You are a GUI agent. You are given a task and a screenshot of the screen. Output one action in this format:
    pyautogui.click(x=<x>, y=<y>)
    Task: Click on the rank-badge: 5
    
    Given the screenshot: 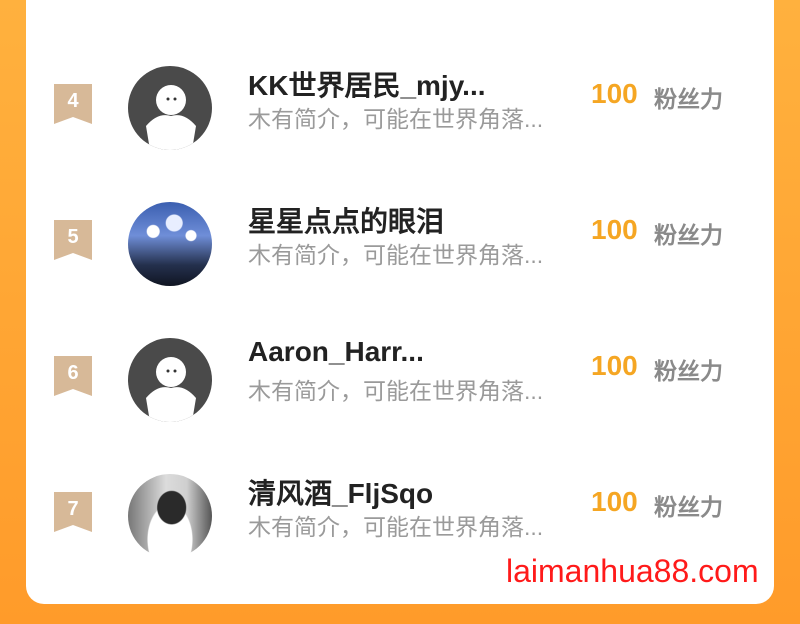 What is the action you would take?
    pyautogui.click(x=73, y=240)
    